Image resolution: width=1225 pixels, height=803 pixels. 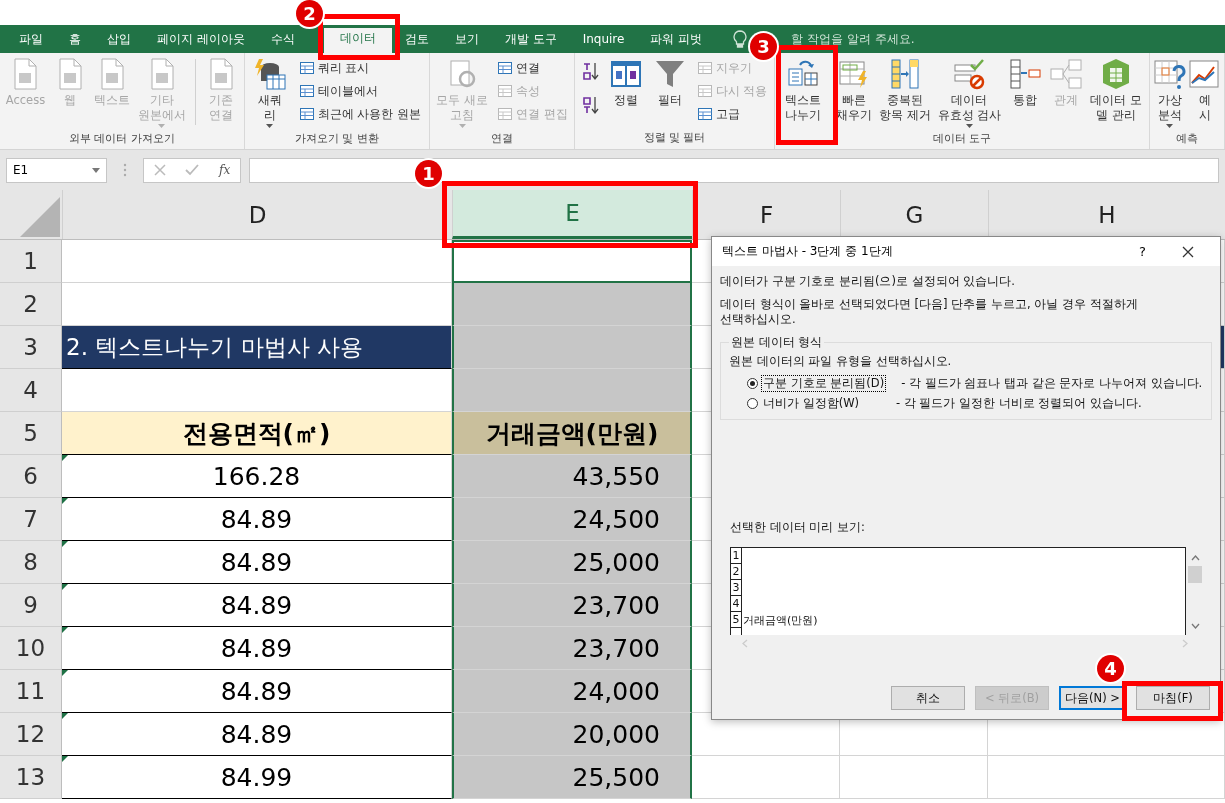 I want to click on ribbon-tab: 파워 피벗, so click(x=676, y=39).